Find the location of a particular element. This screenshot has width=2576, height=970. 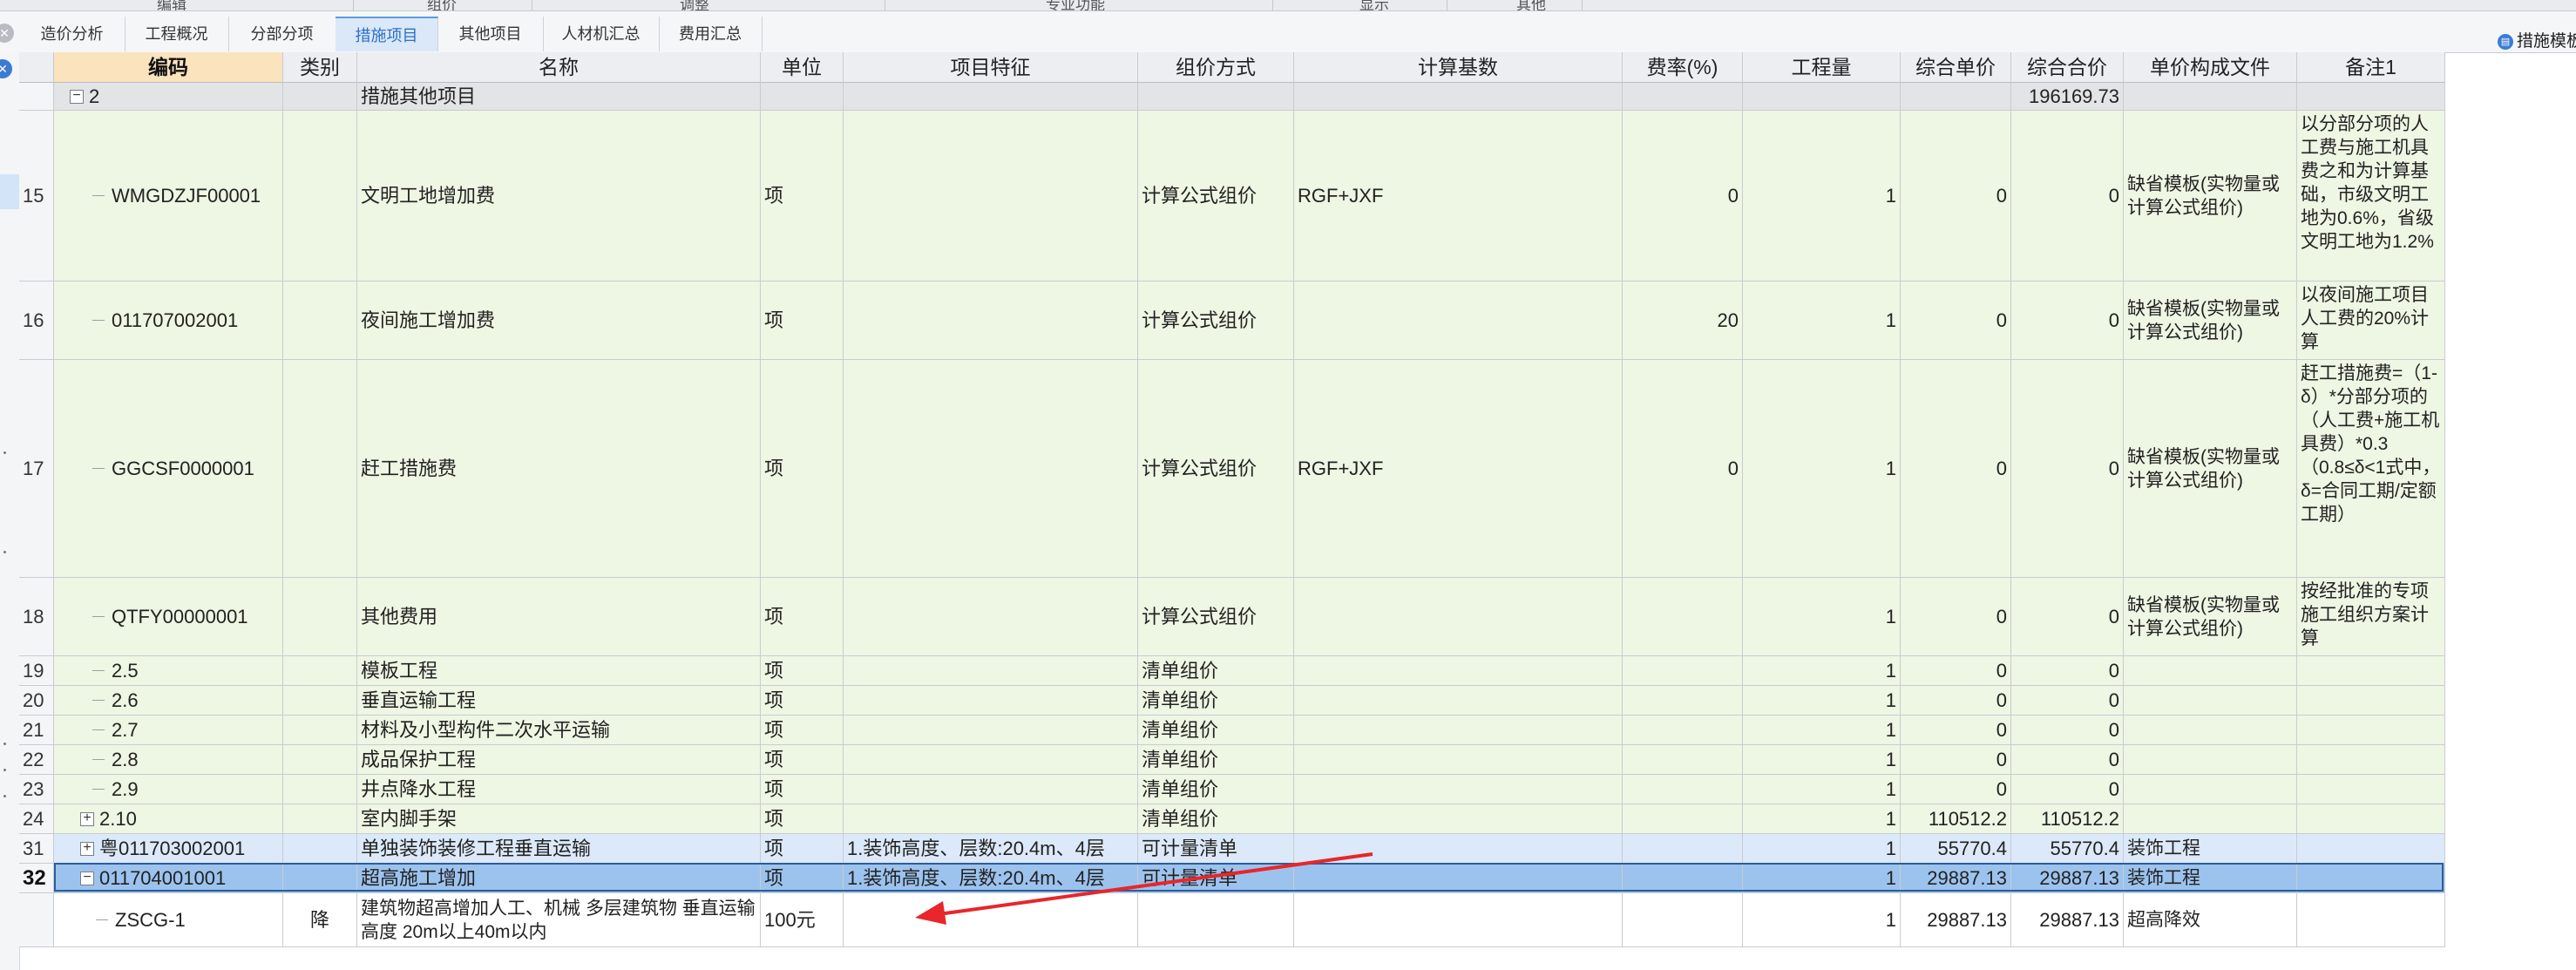

cell-name: 措施其他项目 is located at coordinates (559, 97).